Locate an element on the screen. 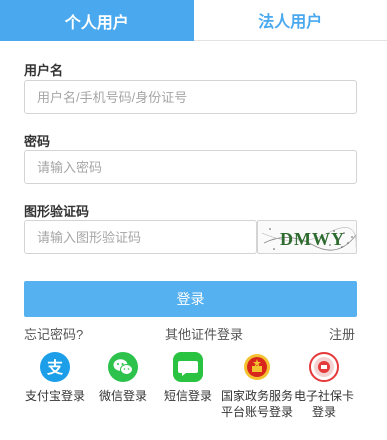 Image resolution: width=387 pixels, height=440 pixels. captcha-noise: DMWY is located at coordinates (308, 239).